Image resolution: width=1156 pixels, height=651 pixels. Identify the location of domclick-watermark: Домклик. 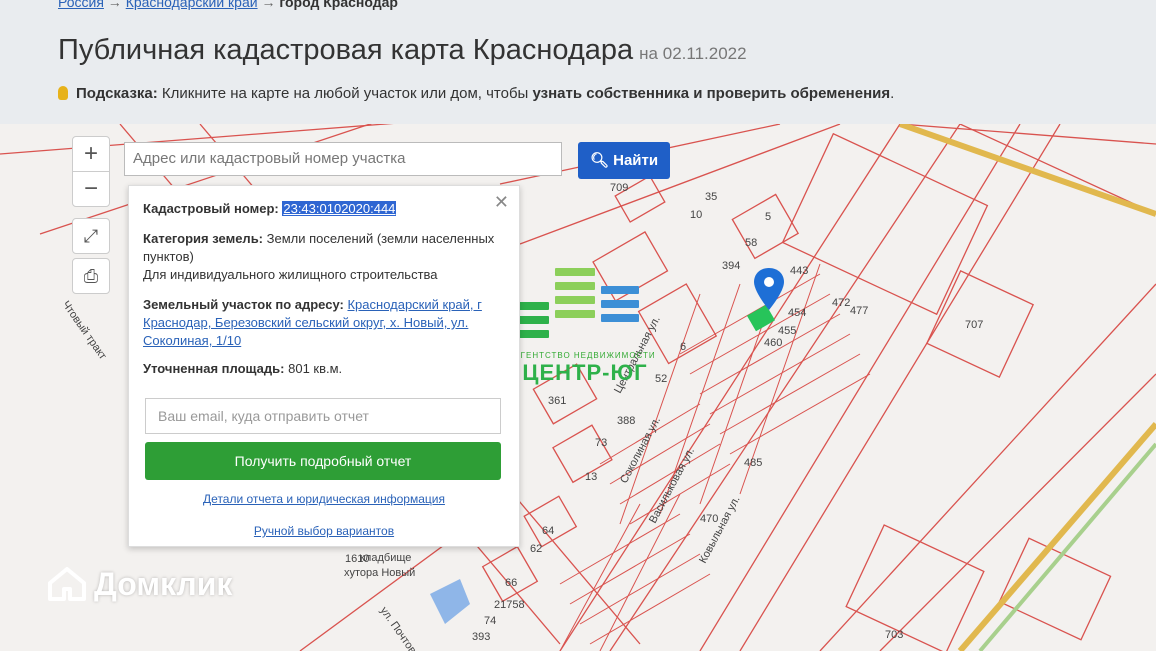
(140, 584).